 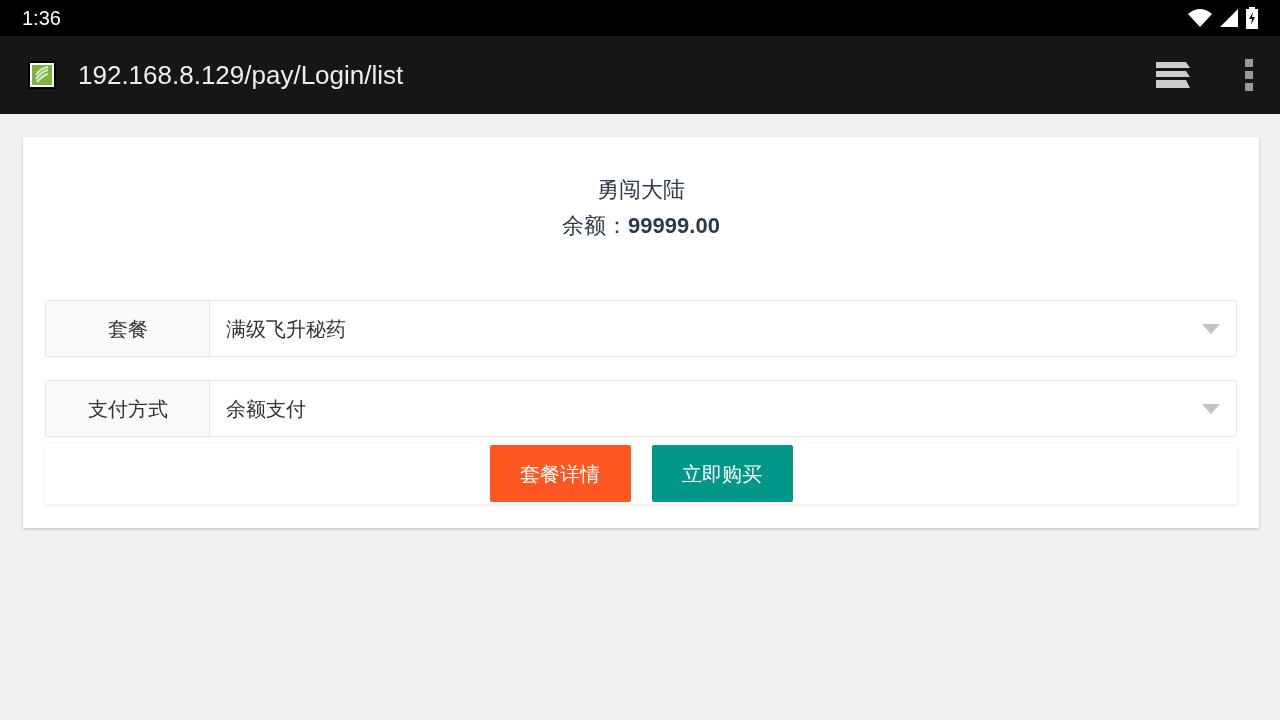 What do you see at coordinates (641, 225) in the screenshot?
I see `balance-text: 余额：99999.00` at bounding box center [641, 225].